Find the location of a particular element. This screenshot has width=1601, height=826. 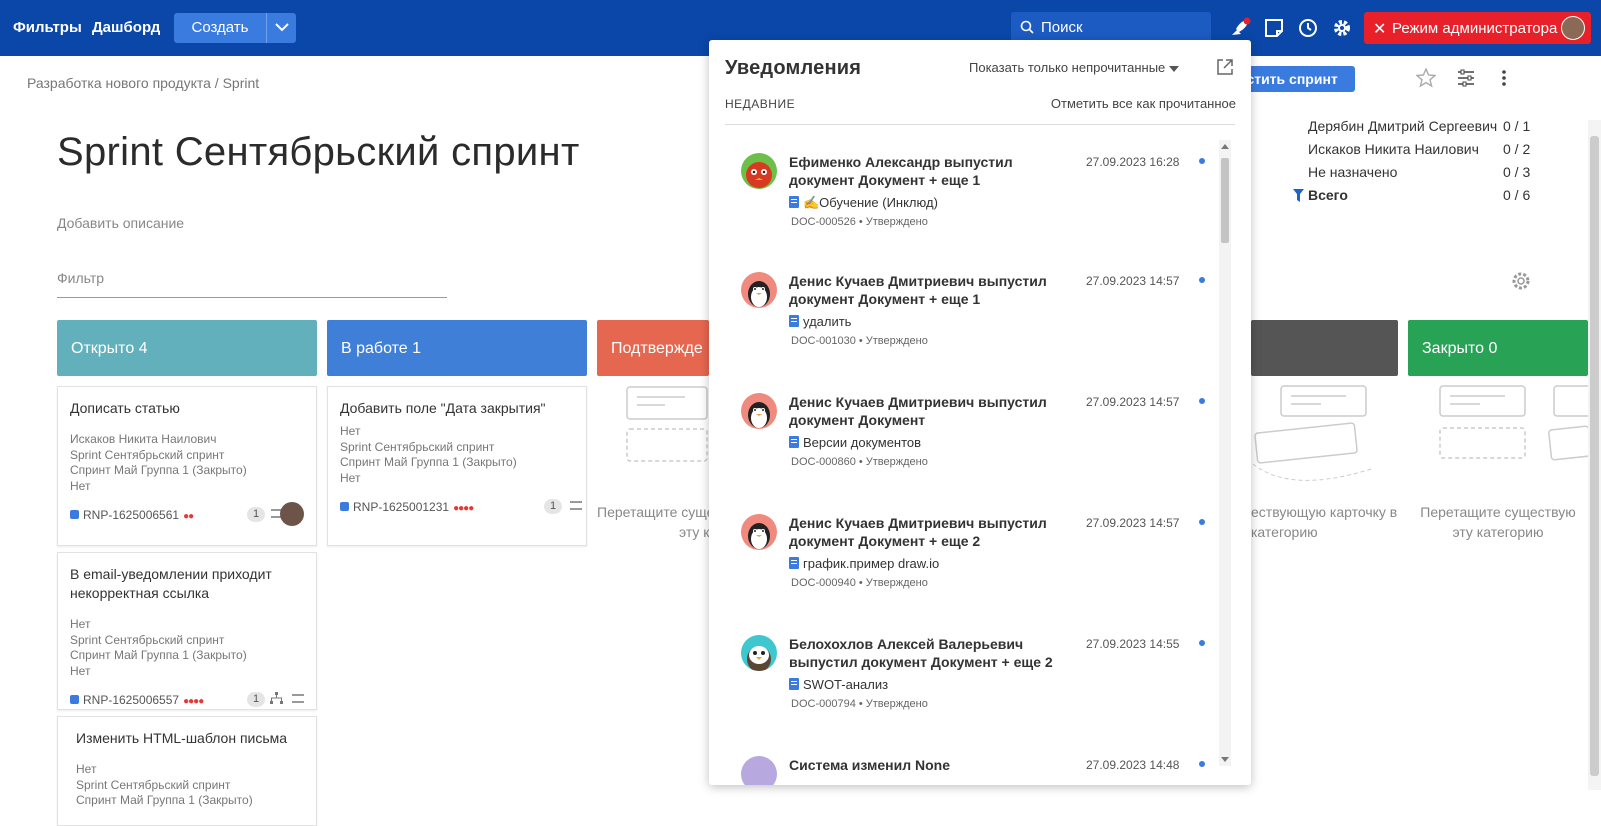

chevron-down-icon is located at coordinates (282, 27).